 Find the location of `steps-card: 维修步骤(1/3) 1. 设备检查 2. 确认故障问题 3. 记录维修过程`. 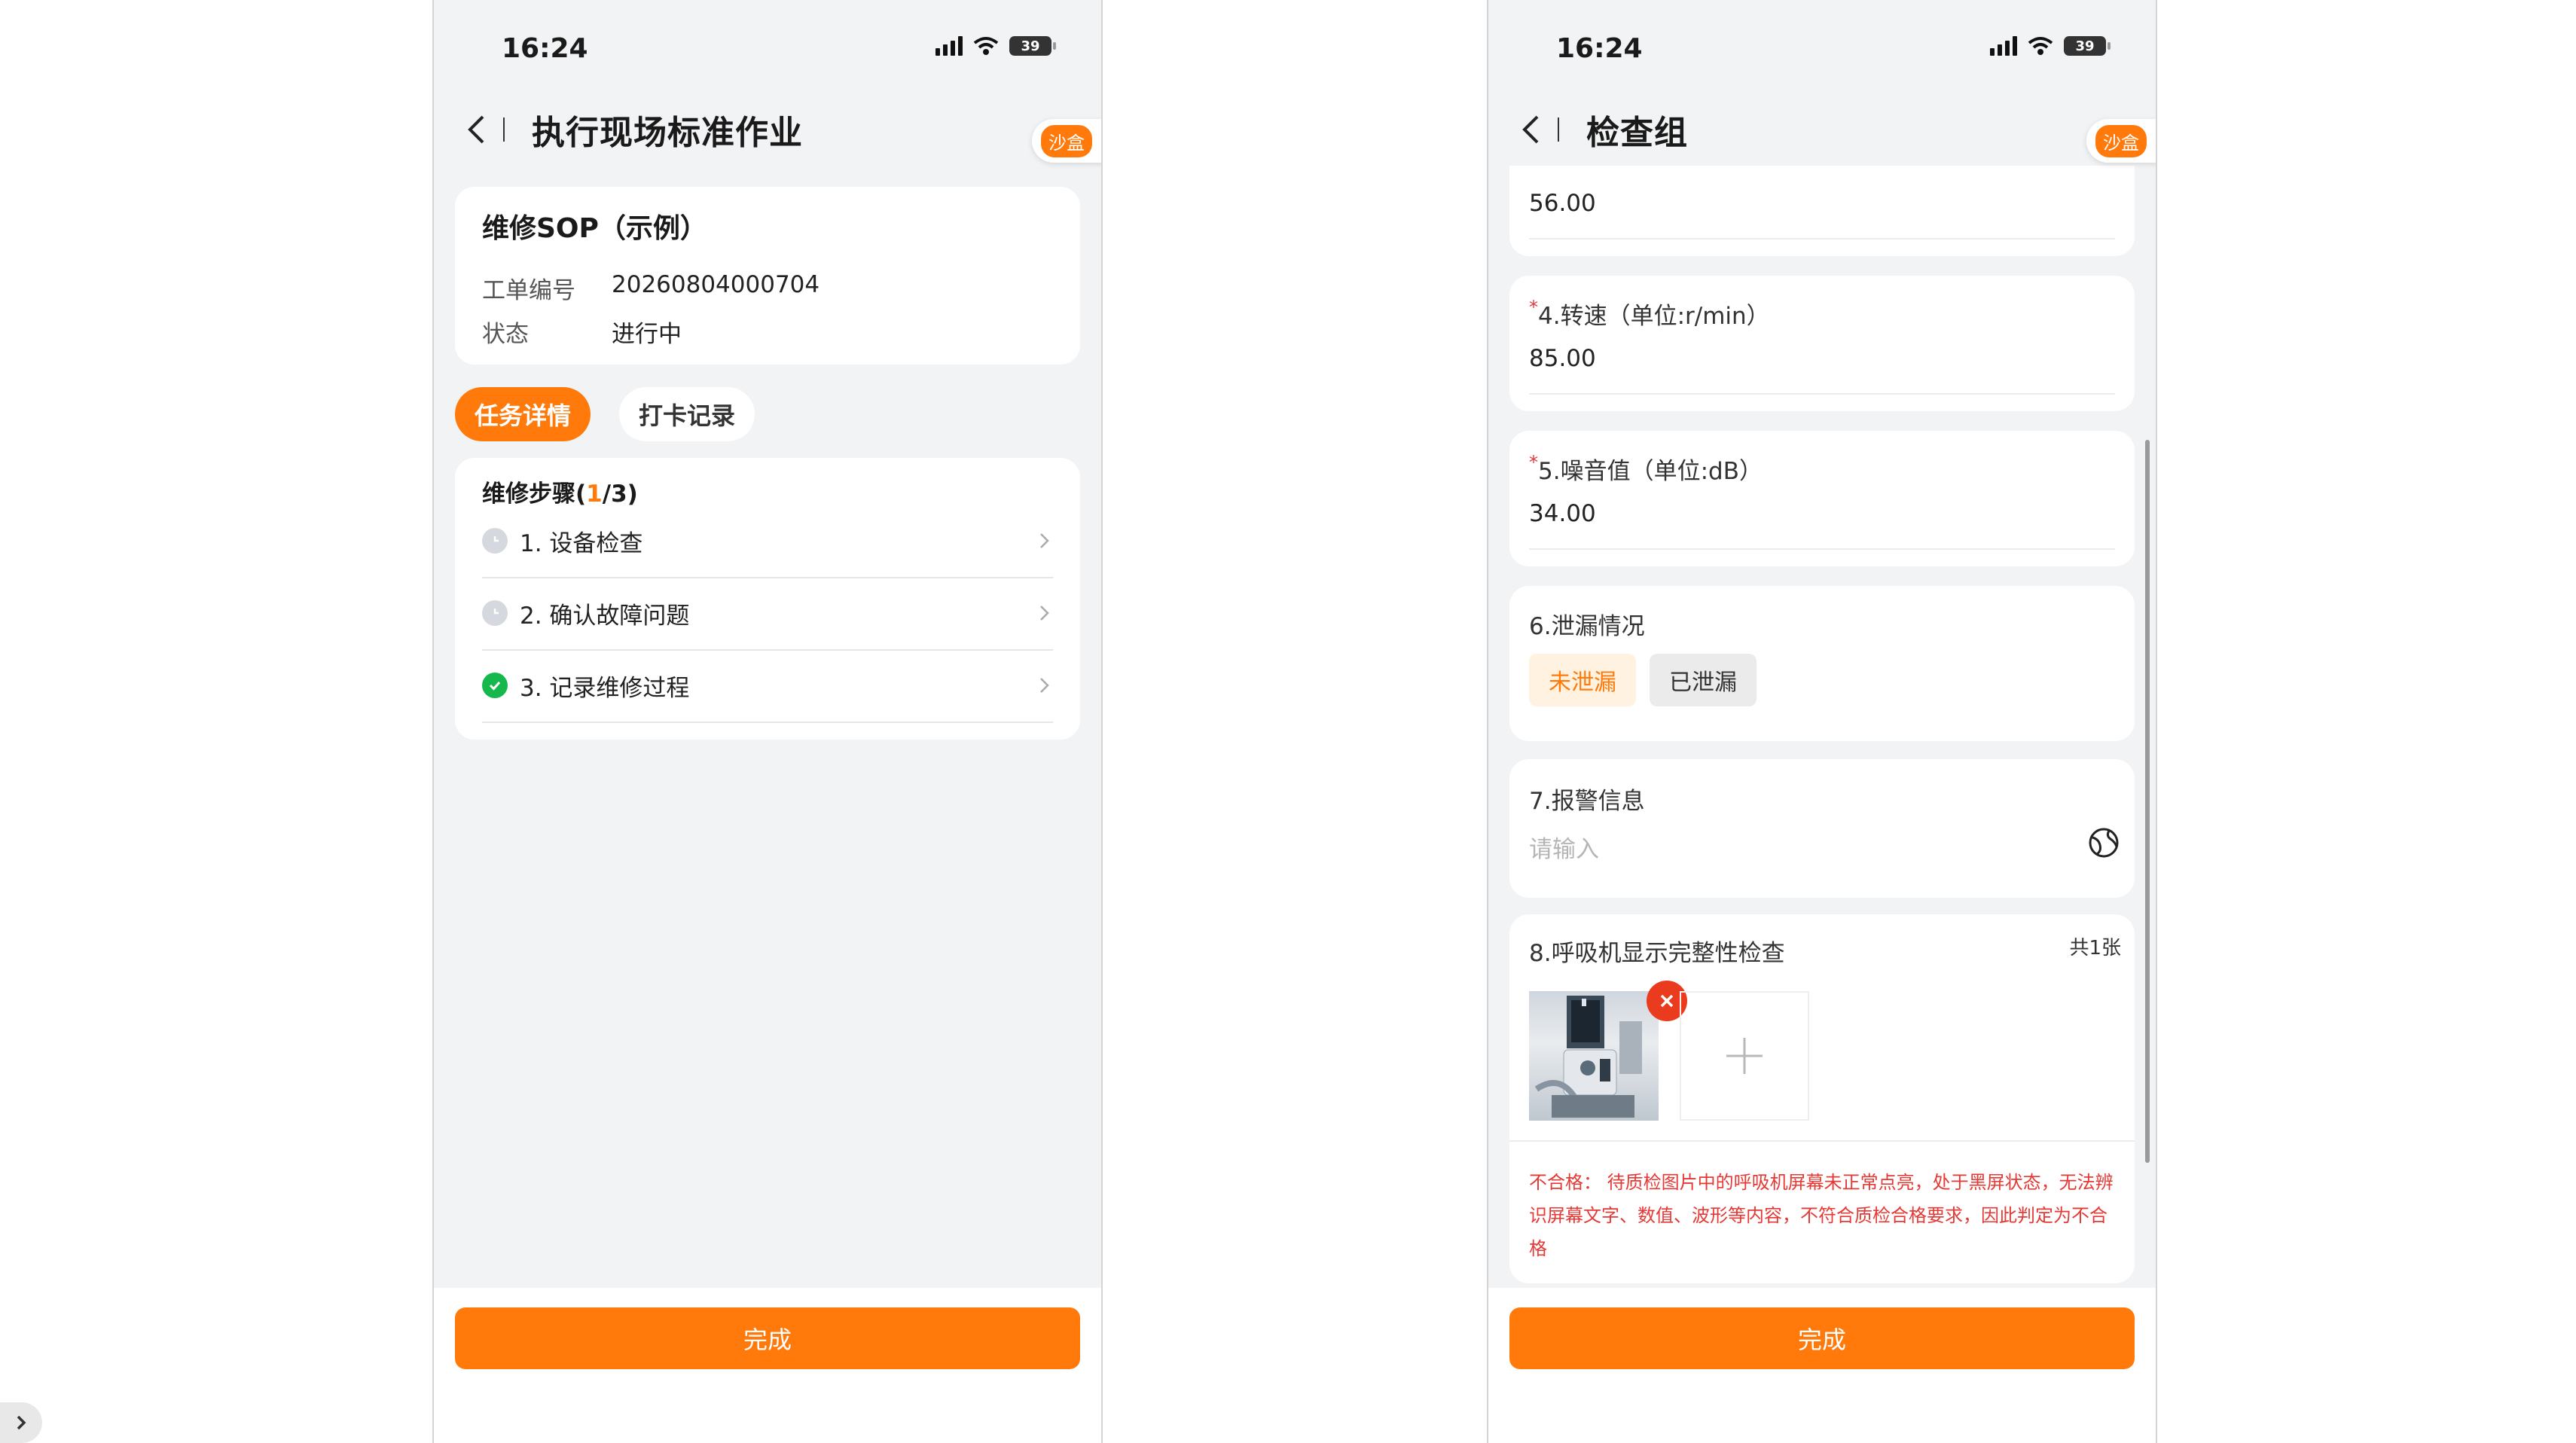

steps-card: 维修步骤(1/3) 1. 设备检查 2. 确认故障问题 3. 记录维修过程 is located at coordinates (768, 599).